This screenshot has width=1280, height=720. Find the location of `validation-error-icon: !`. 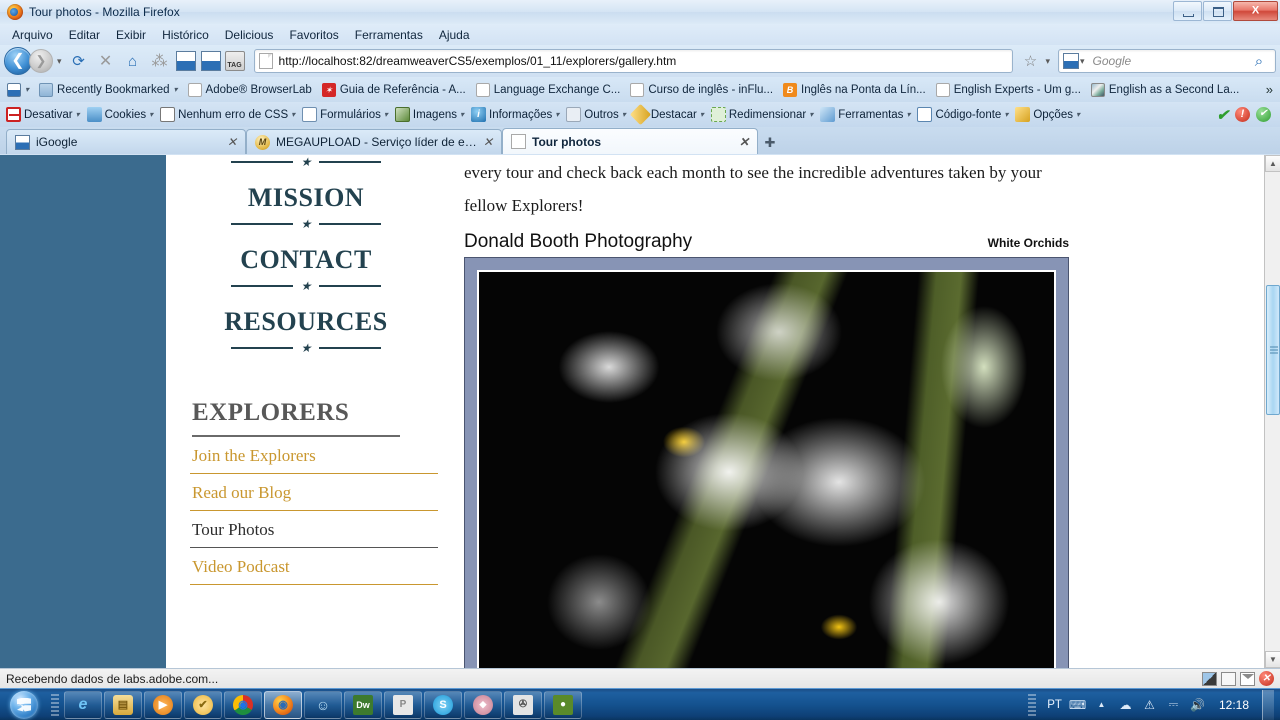

validation-error-icon: ! is located at coordinates (1242, 114).